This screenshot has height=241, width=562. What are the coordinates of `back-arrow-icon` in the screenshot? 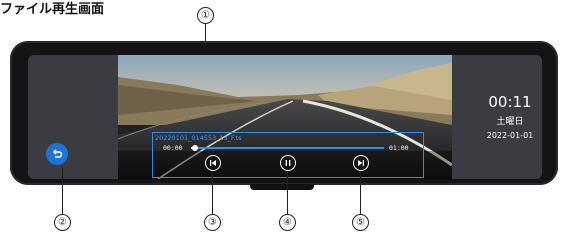 It's located at (57, 153).